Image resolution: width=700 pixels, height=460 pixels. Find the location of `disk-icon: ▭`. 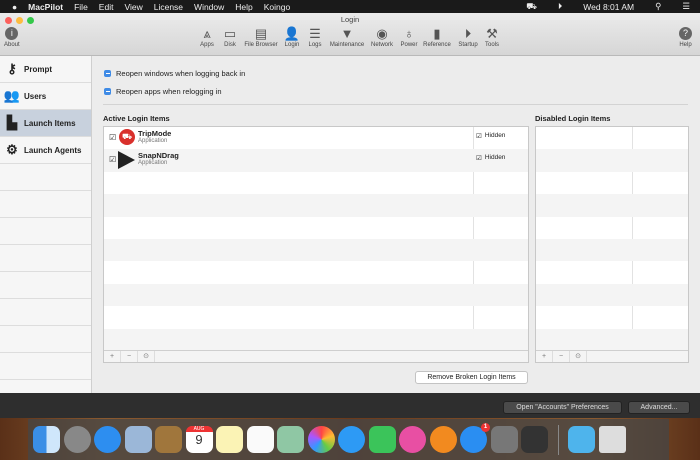

disk-icon: ▭ is located at coordinates (230, 33).